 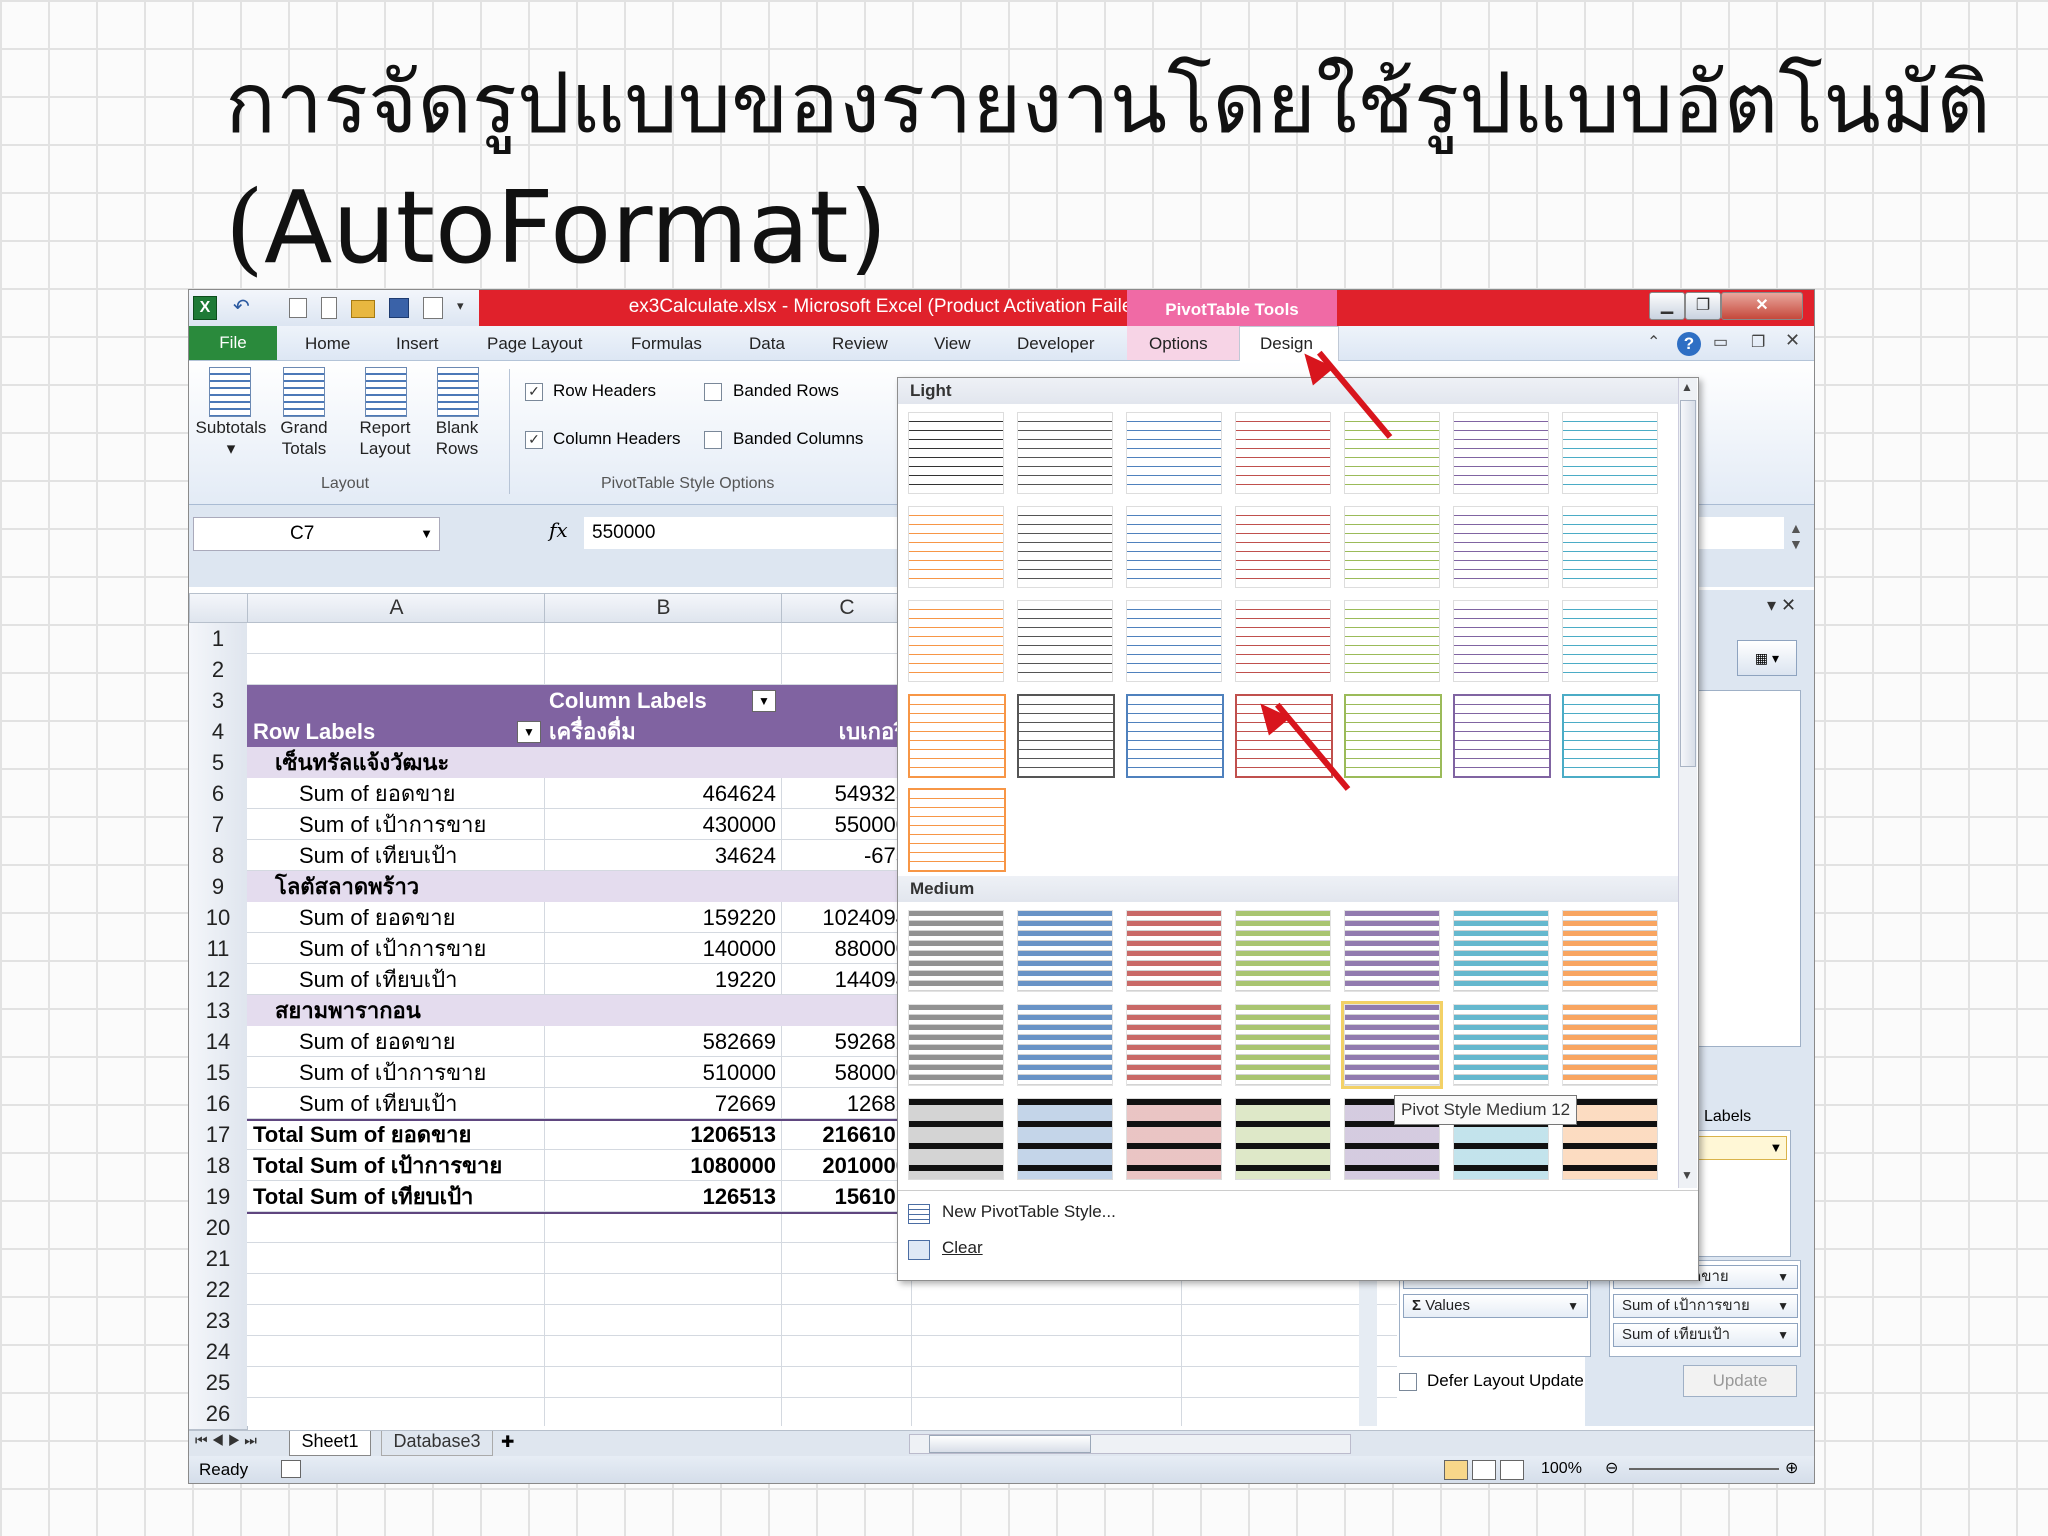 What do you see at coordinates (1010, 1444) in the screenshot?
I see `horizontal-scroll-thumb` at bounding box center [1010, 1444].